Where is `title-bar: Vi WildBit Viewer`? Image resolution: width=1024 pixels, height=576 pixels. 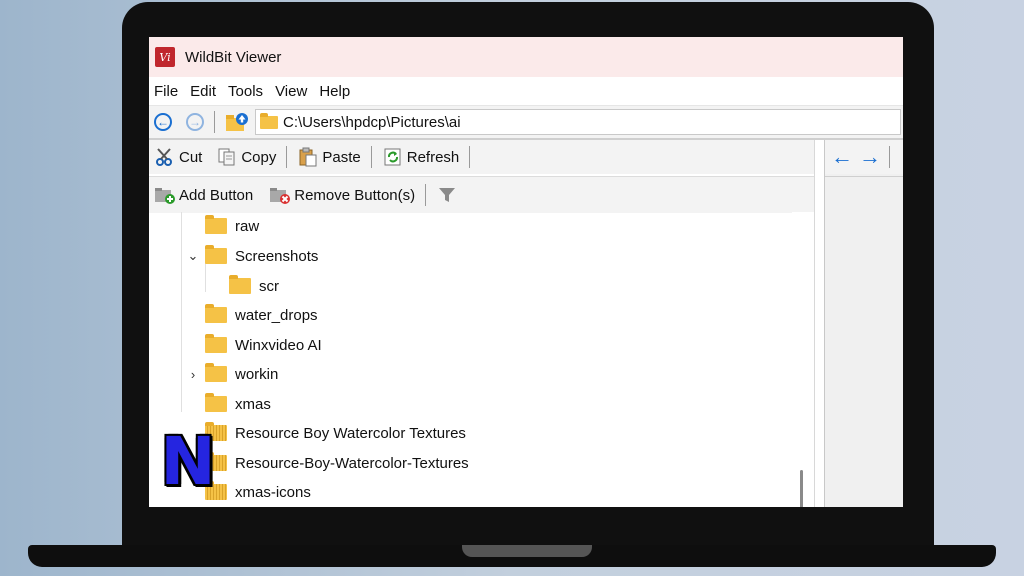 title-bar: Vi WildBit Viewer is located at coordinates (526, 57).